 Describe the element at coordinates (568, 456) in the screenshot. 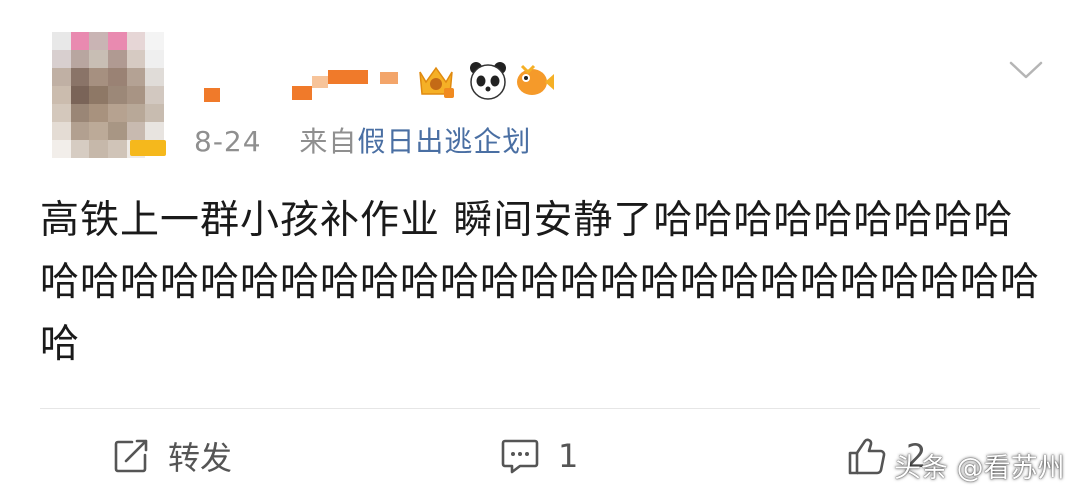

I see `comment-count: 1` at that location.